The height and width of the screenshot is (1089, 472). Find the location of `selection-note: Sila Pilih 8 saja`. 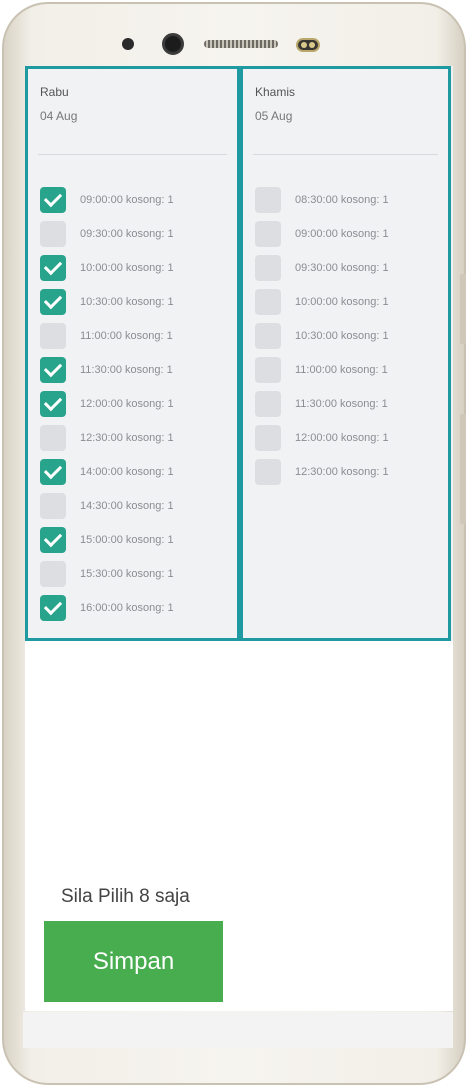

selection-note: Sila Pilih 8 saja is located at coordinates (125, 896).